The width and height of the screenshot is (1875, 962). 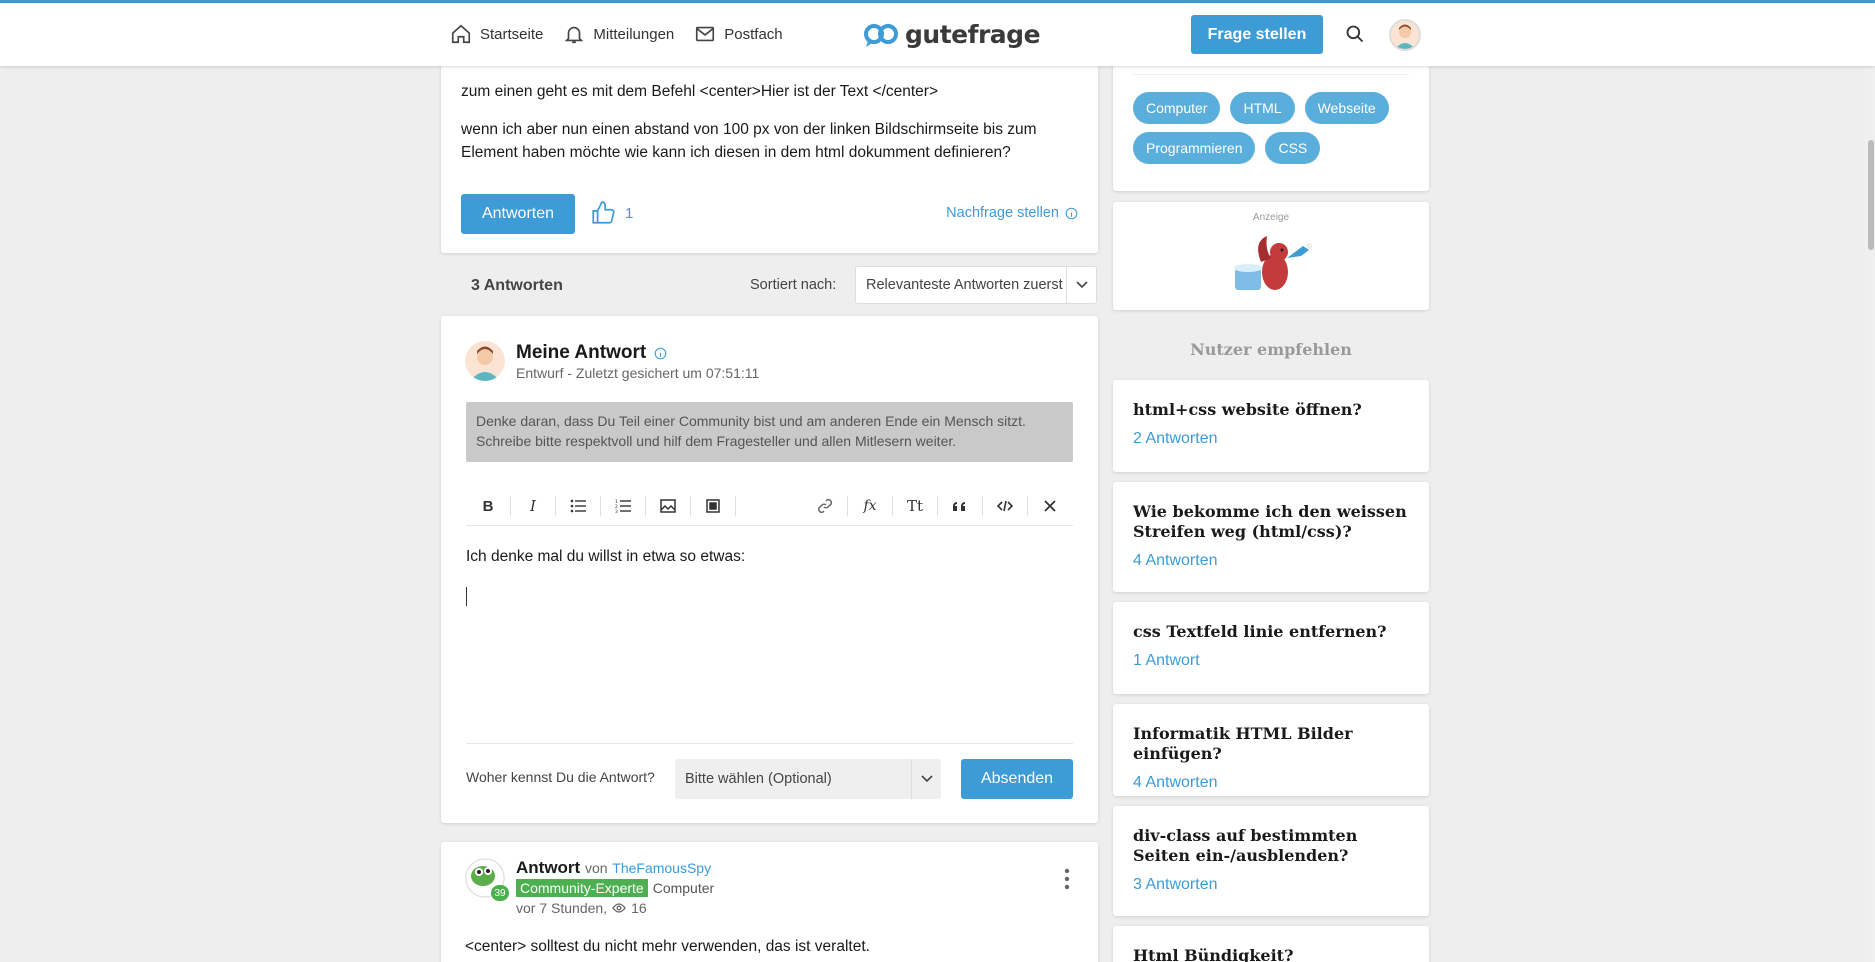 I want to click on submit-button: Absenden, so click(x=1017, y=779).